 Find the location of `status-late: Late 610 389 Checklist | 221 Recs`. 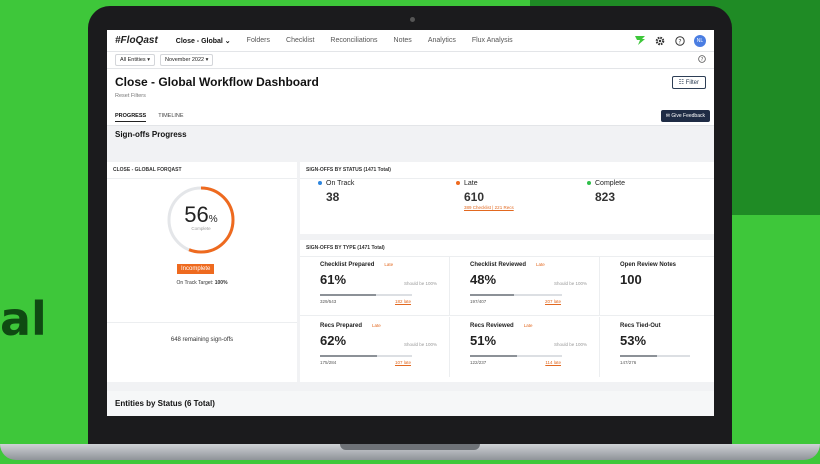

status-late: Late 610 389 Checklist | 221 Recs is located at coordinates (485, 195).